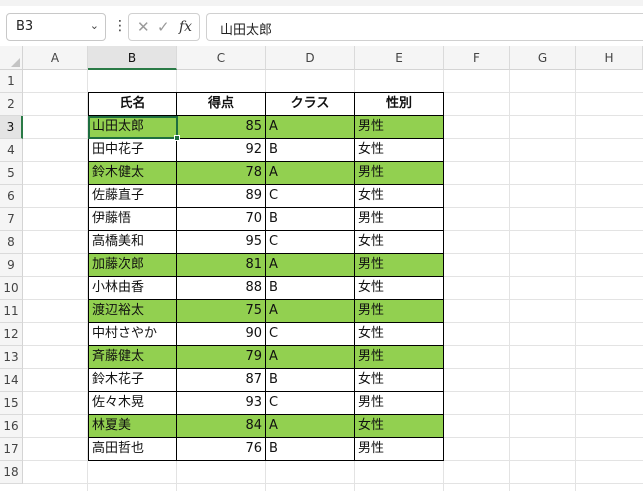 This screenshot has height=491, width=643. I want to click on select-all-corner, so click(11, 58).